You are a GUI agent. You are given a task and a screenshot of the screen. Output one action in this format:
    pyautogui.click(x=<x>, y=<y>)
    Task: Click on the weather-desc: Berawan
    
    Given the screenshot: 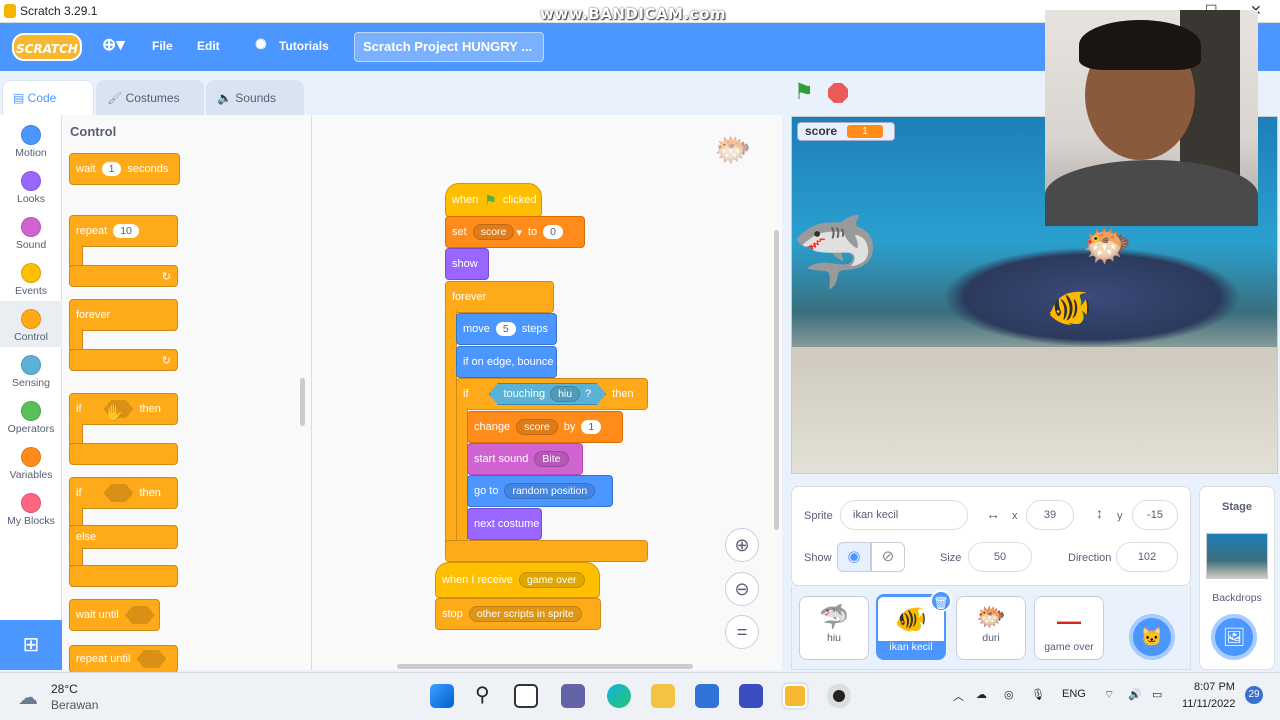 What is the action you would take?
    pyautogui.click(x=74, y=705)
    